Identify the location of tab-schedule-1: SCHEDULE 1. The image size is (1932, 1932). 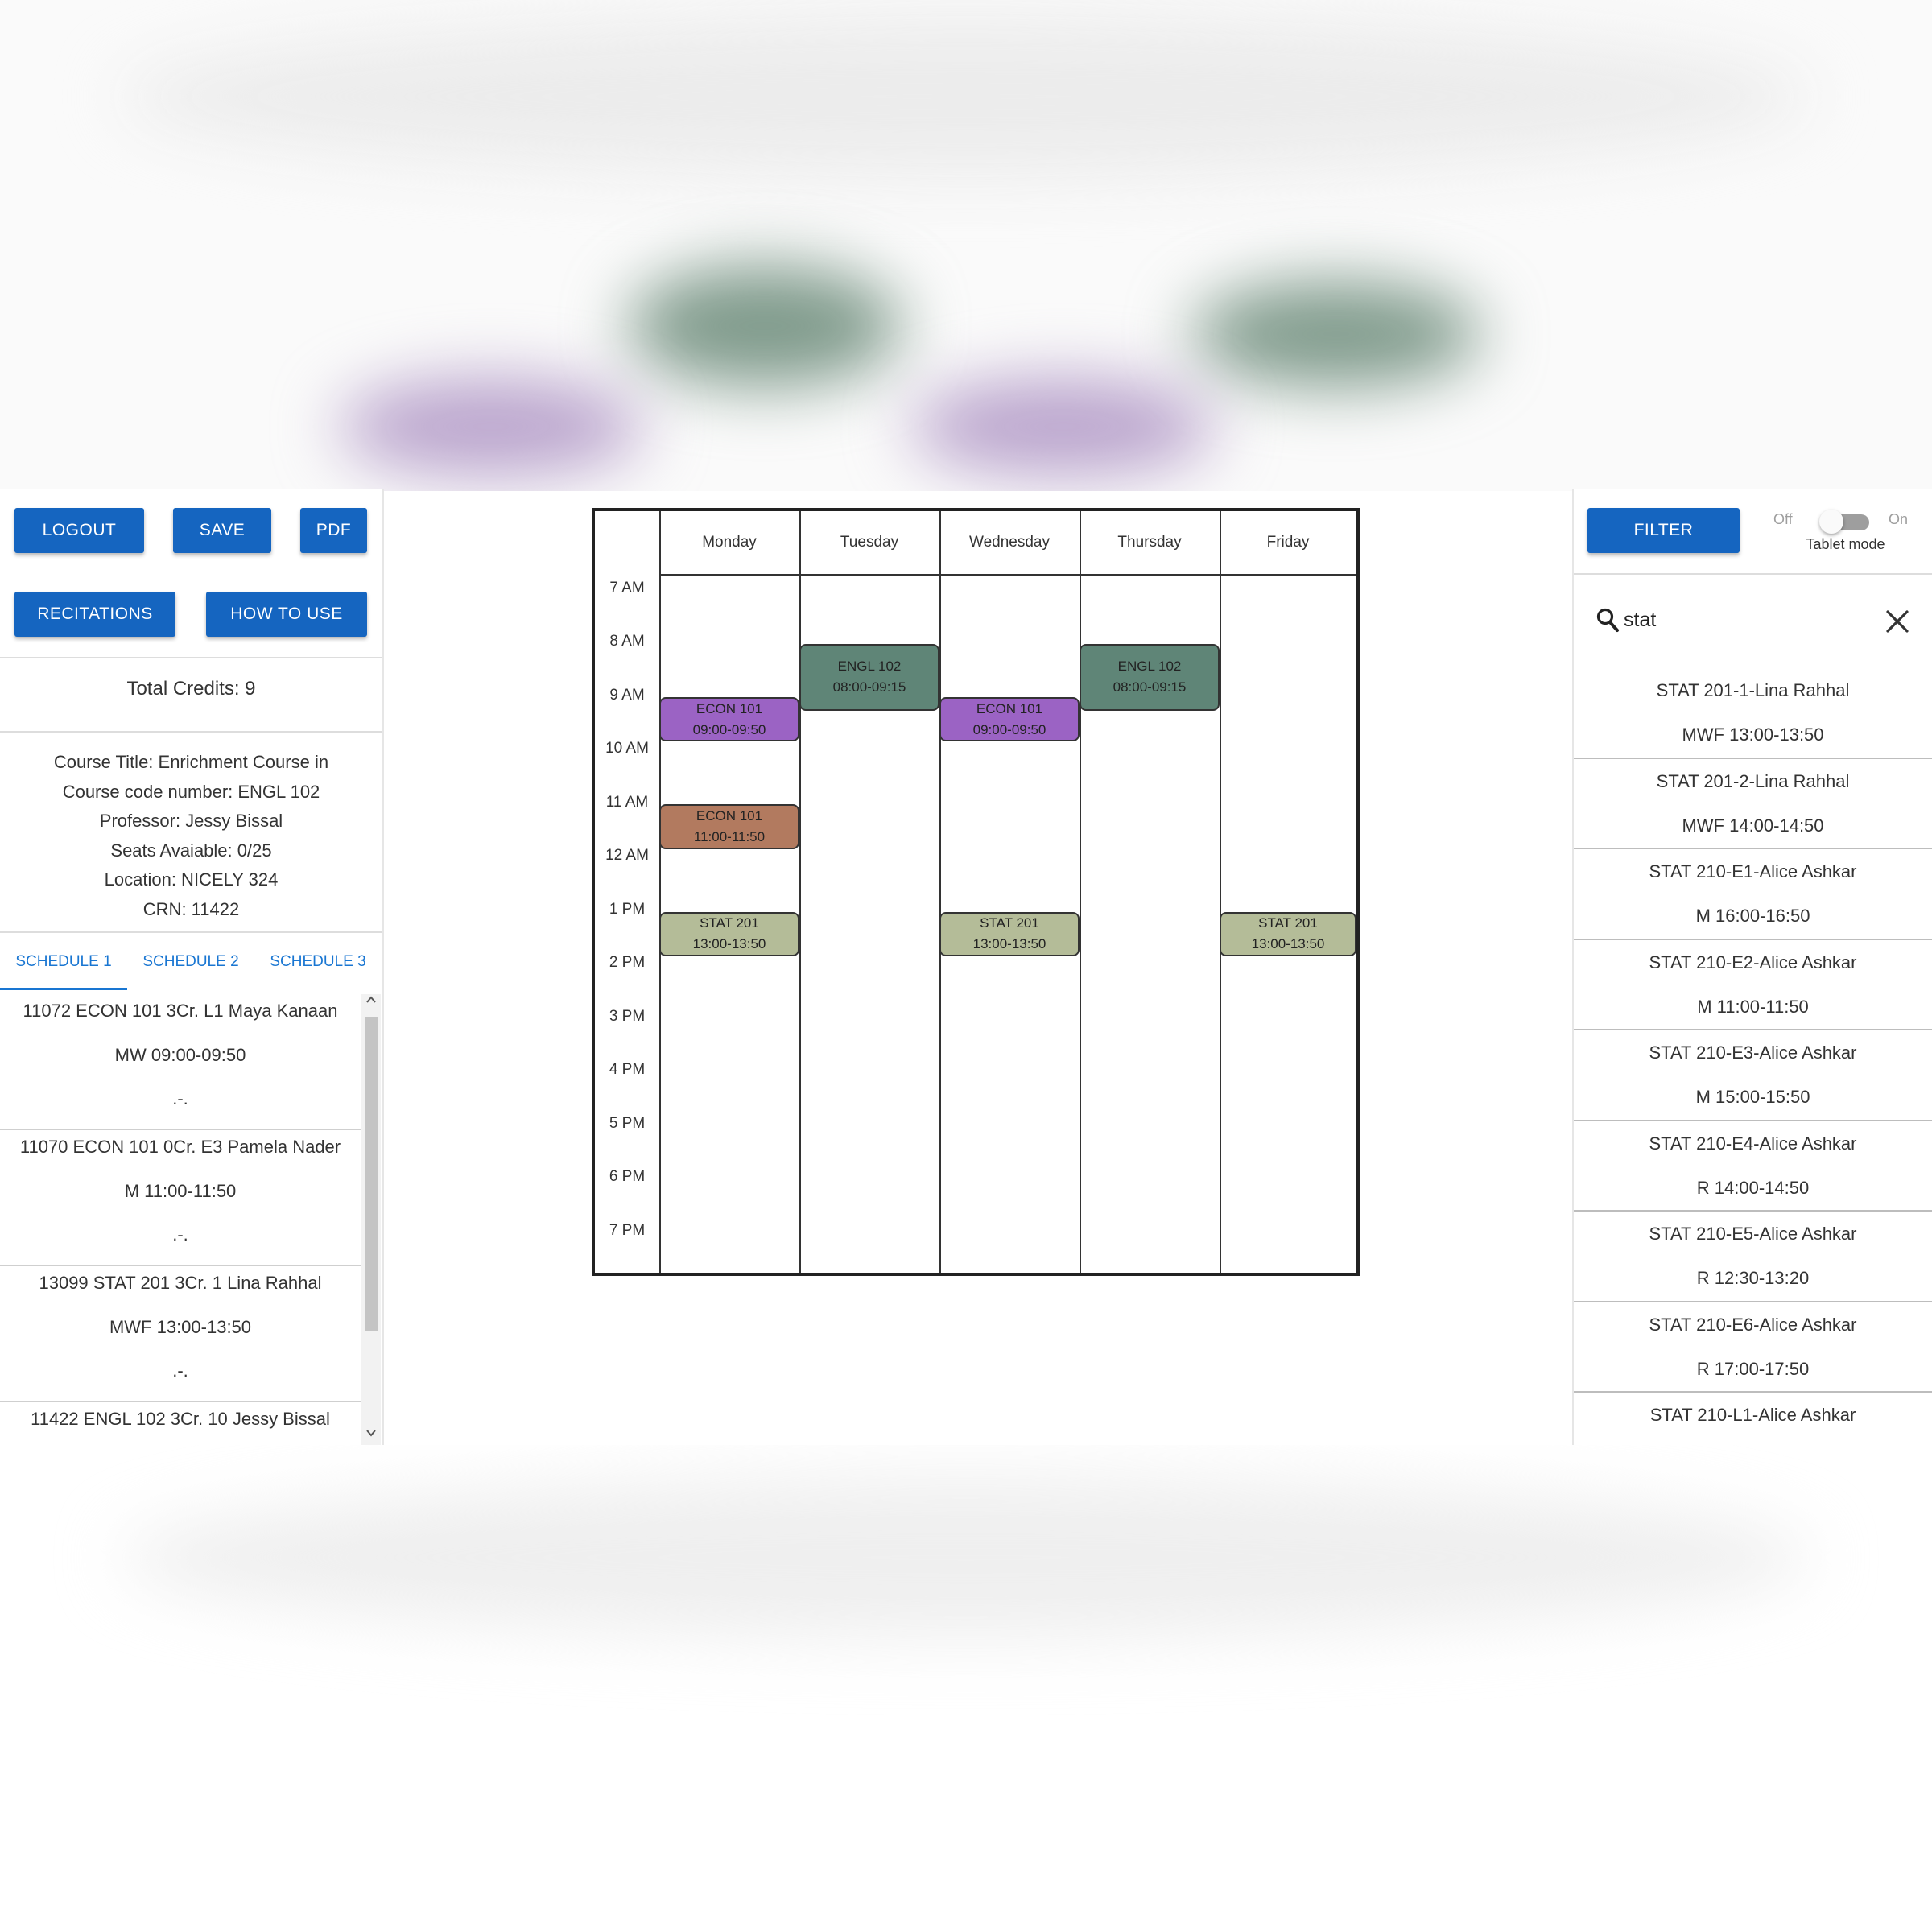
(63, 962).